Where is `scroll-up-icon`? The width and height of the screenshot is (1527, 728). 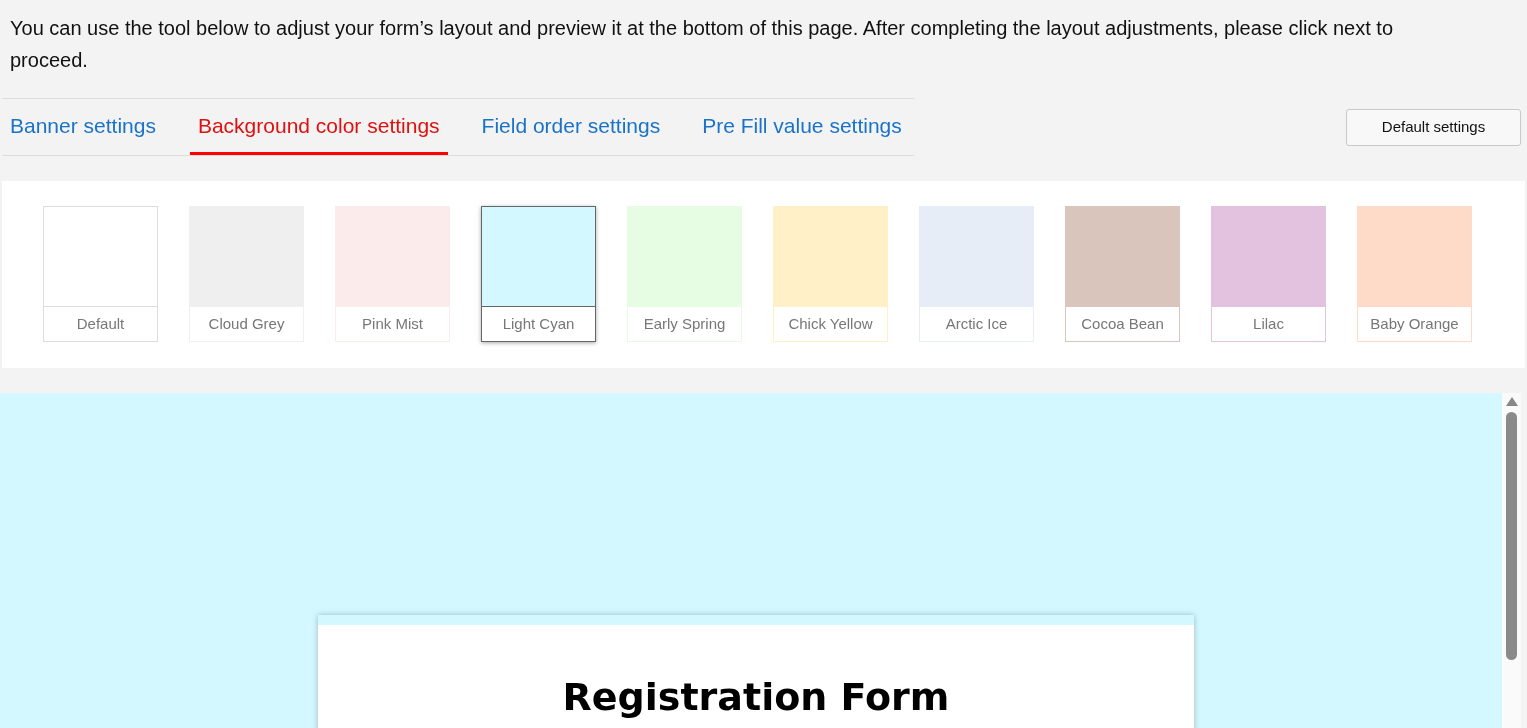
scroll-up-icon is located at coordinates (1511, 401).